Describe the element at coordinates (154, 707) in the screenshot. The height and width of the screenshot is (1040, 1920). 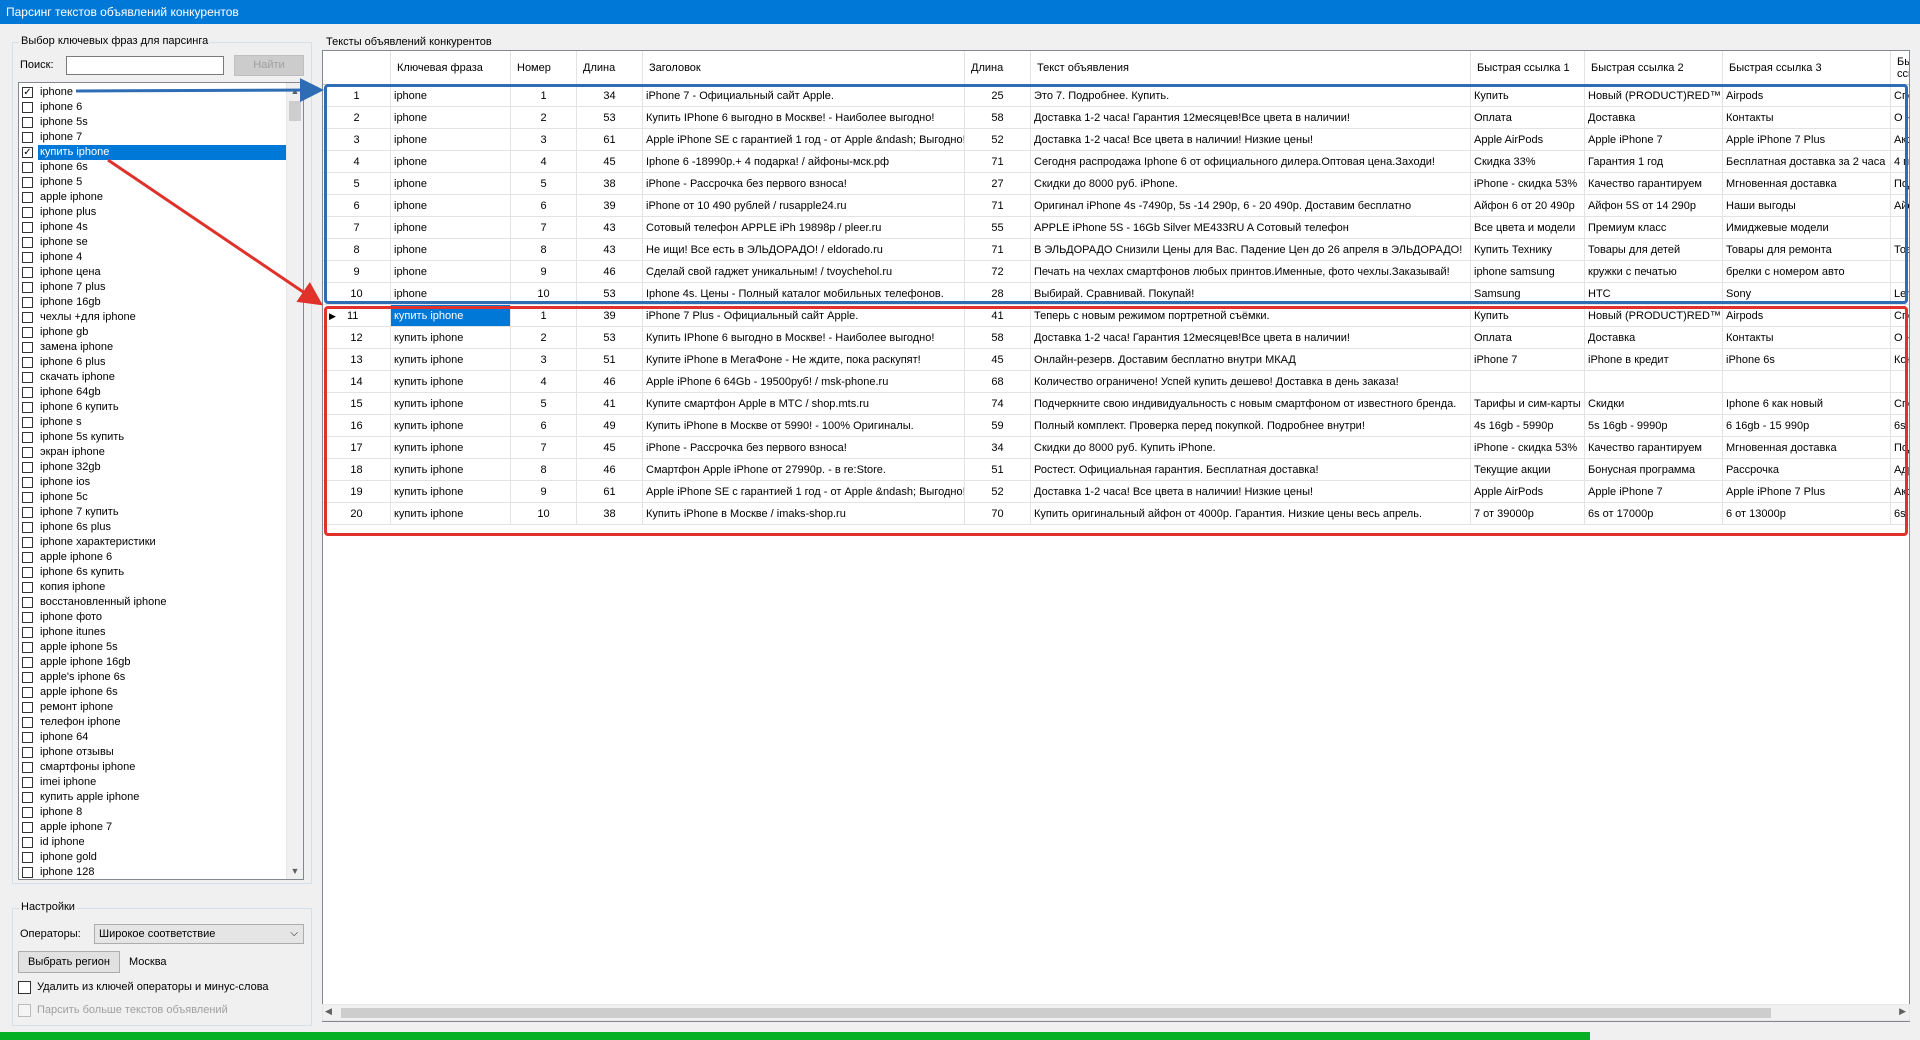
I see `keyword-item: ремонт iphone` at that location.